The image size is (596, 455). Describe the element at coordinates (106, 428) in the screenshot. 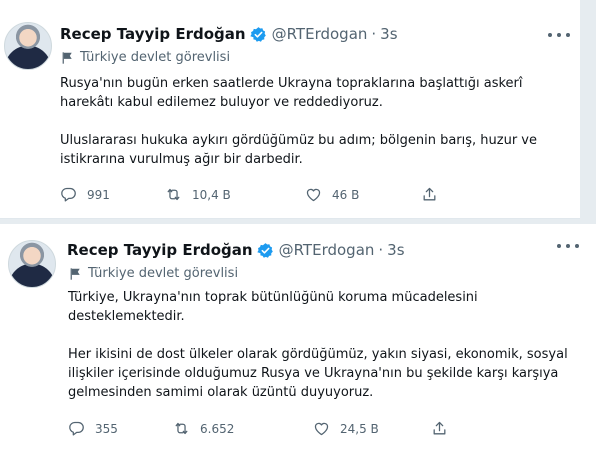

I see `reply-count: 355` at that location.